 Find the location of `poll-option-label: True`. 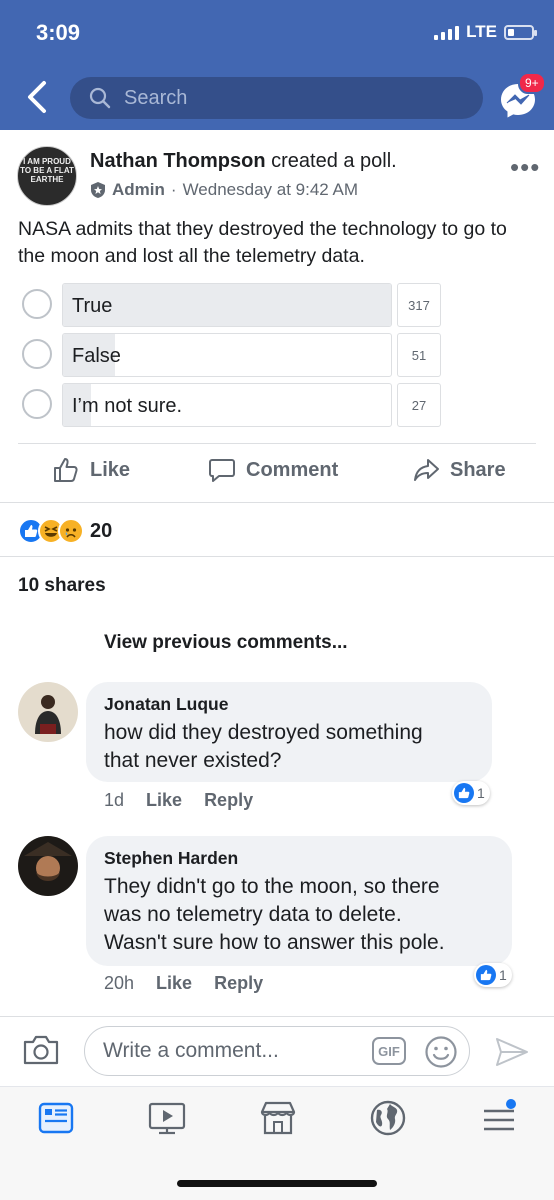

poll-option-label: True is located at coordinates (92, 306).